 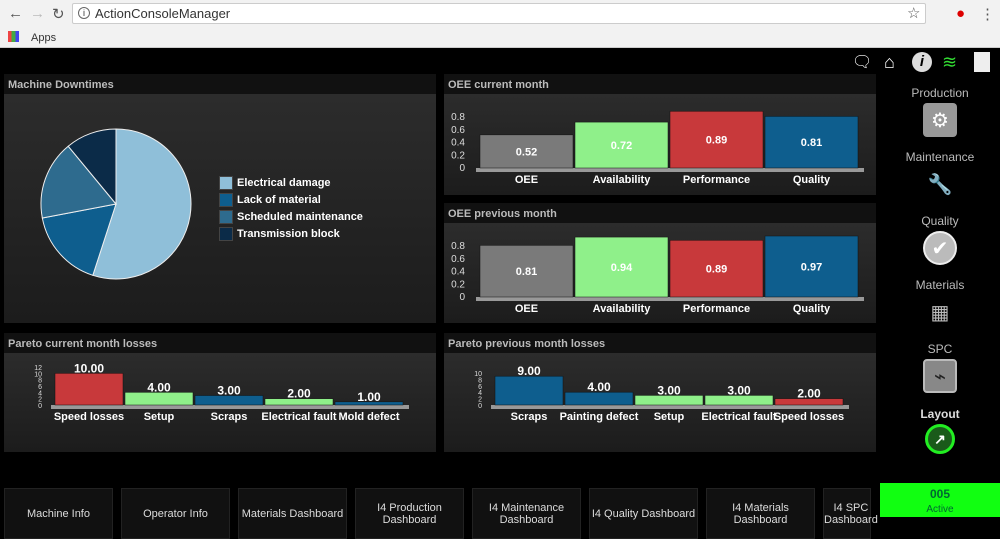 I want to click on apps-label: Apps, so click(x=44, y=38).